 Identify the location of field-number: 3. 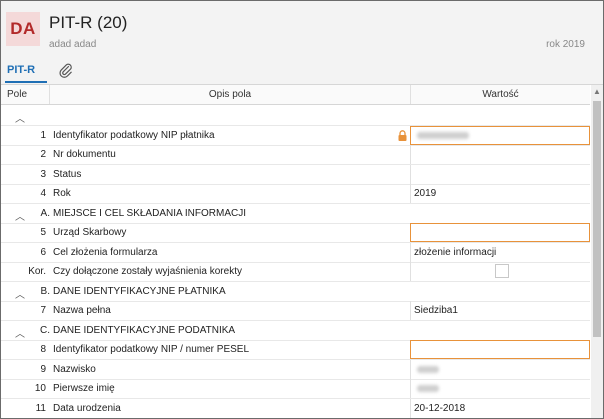
(43, 174).